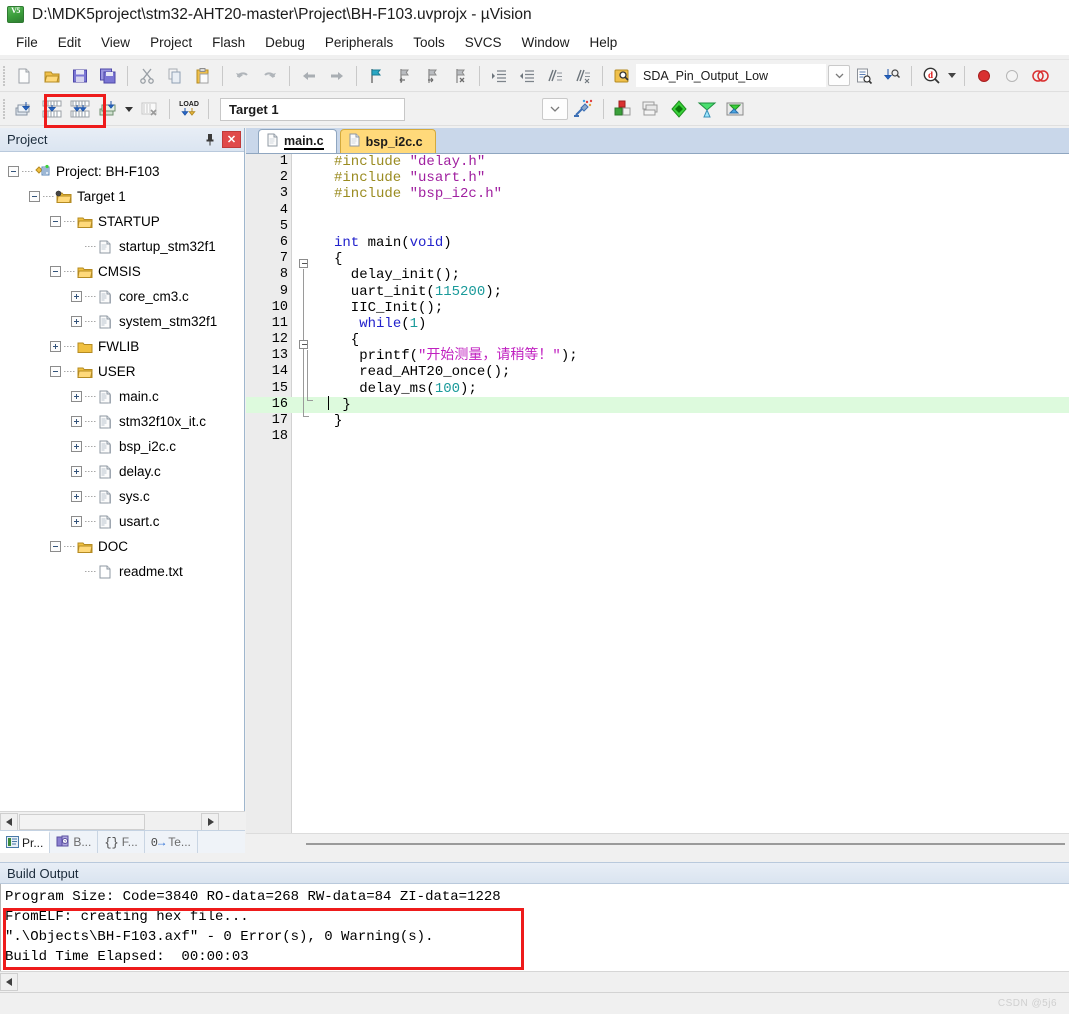 Image resolution: width=1069 pixels, height=1014 pixels. What do you see at coordinates (108, 109) in the screenshot?
I see `batch-build-icon` at bounding box center [108, 109].